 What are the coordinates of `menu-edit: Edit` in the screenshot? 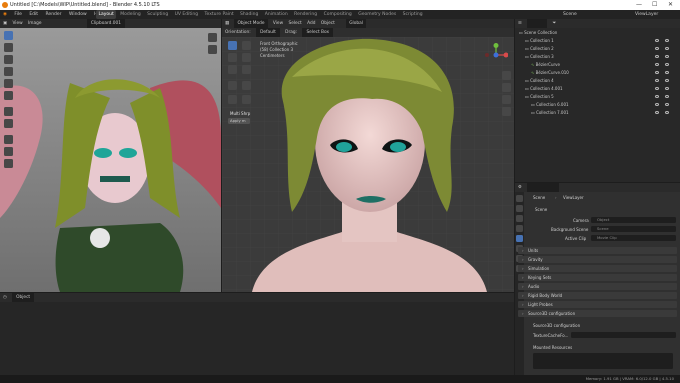 It's located at (33, 14).